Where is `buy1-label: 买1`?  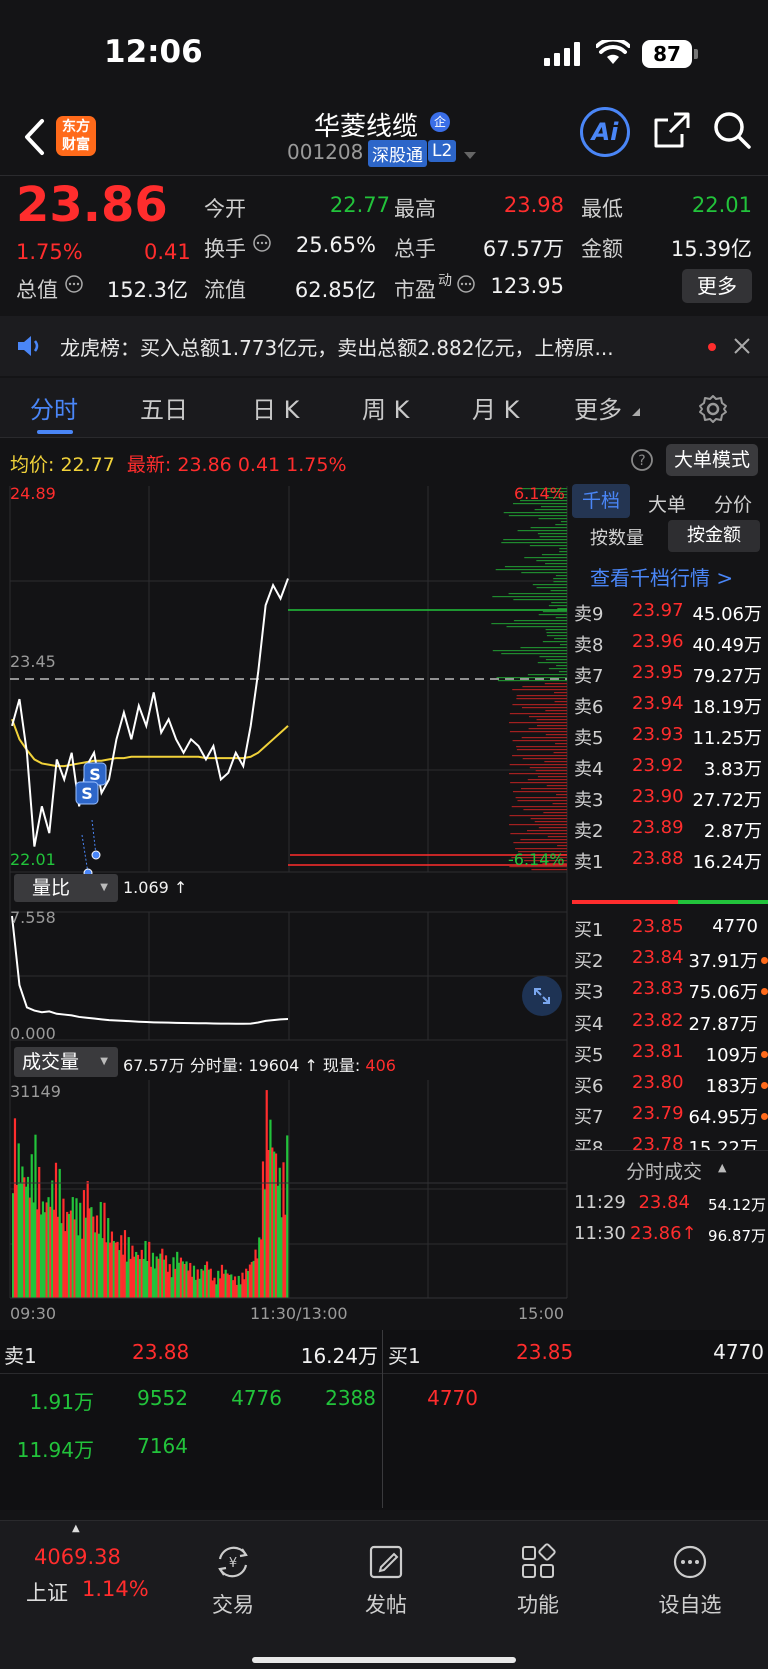 buy1-label: 买1 is located at coordinates (404, 1356).